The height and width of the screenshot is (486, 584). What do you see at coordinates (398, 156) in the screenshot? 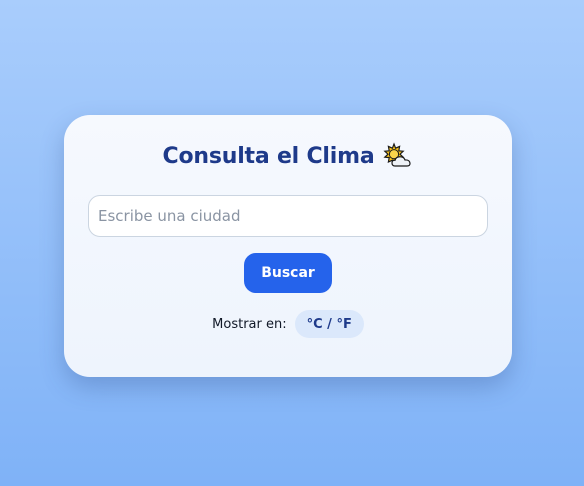
I see `sun-behind-cloud-icon` at bounding box center [398, 156].